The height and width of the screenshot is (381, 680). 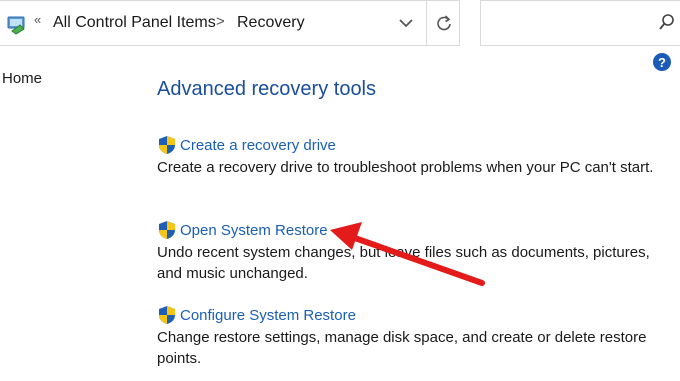 I want to click on search-input, so click(x=580, y=23).